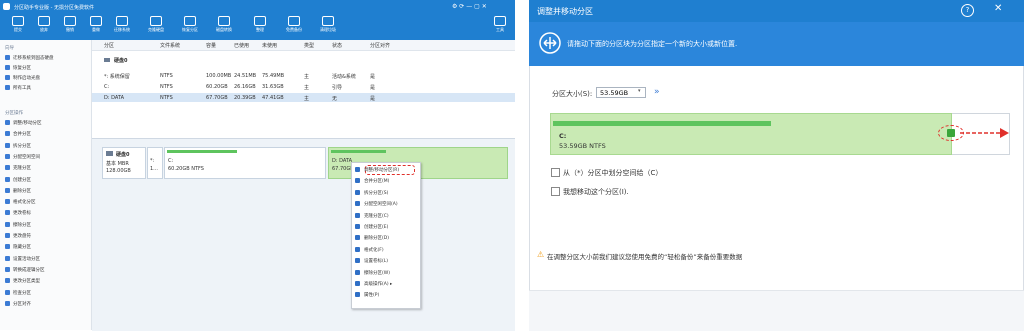 The width and height of the screenshot is (1024, 331). I want to click on warning-icon: ⚠, so click(541, 254).